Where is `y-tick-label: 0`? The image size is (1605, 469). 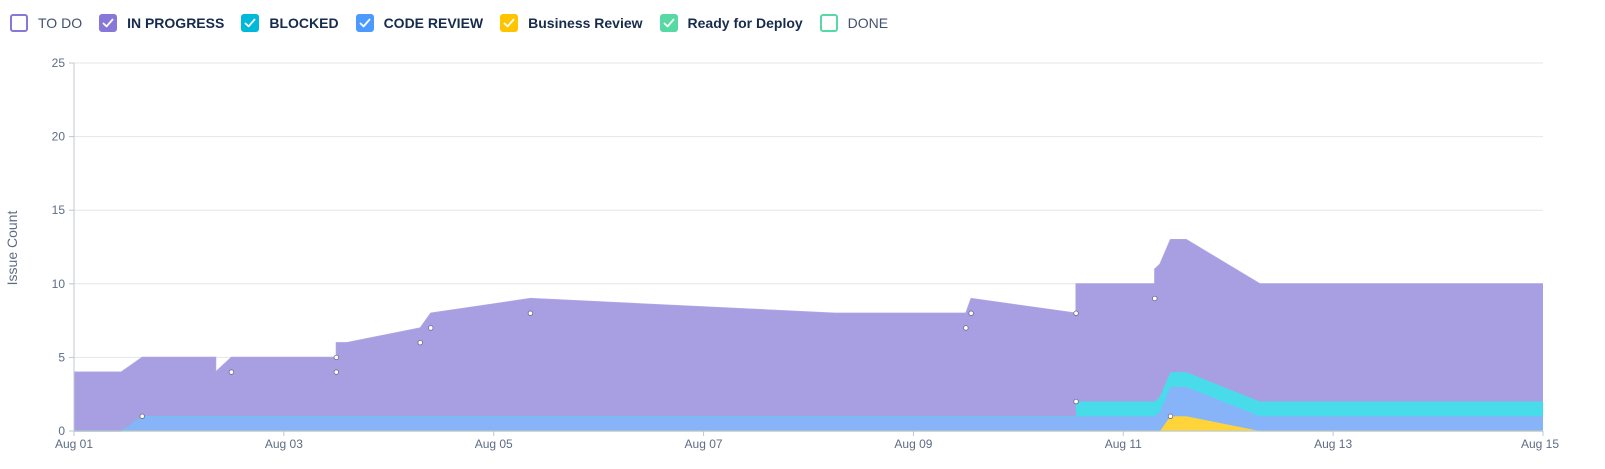
y-tick-label: 0 is located at coordinates (61, 431).